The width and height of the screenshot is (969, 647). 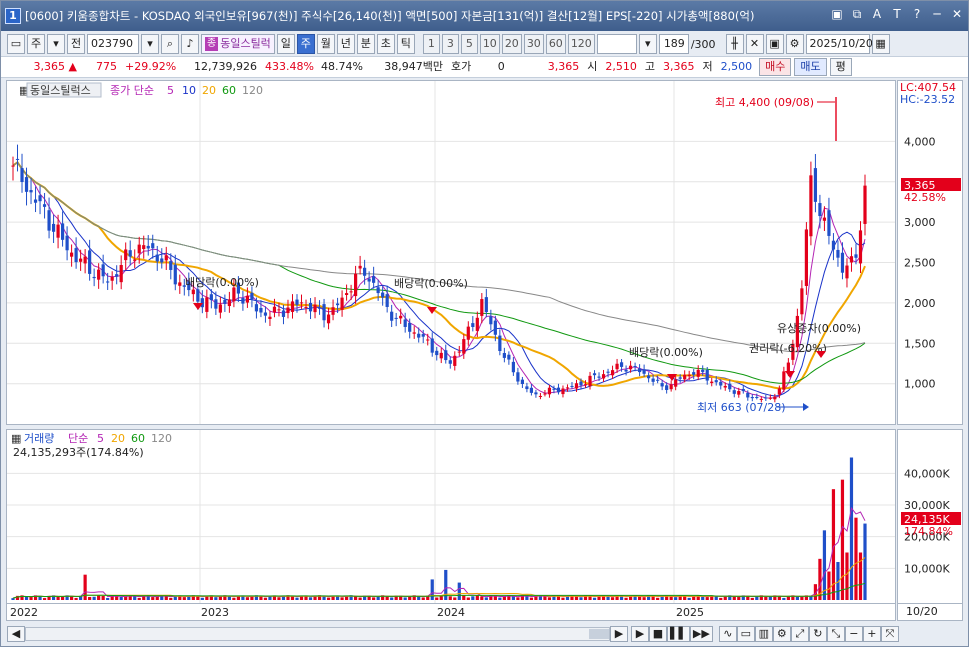 I want to click on minute-option: 60, so click(x=555, y=44).